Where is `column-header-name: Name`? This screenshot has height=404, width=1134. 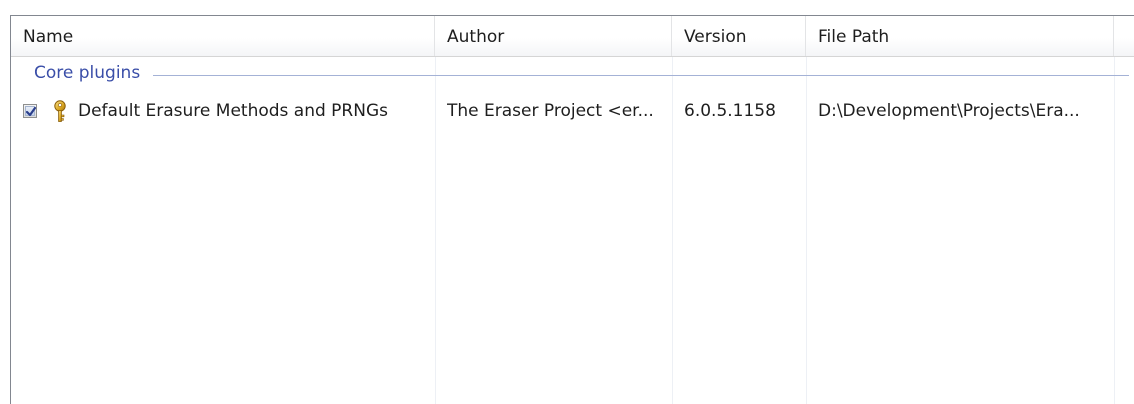
column-header-name: Name is located at coordinates (223, 36).